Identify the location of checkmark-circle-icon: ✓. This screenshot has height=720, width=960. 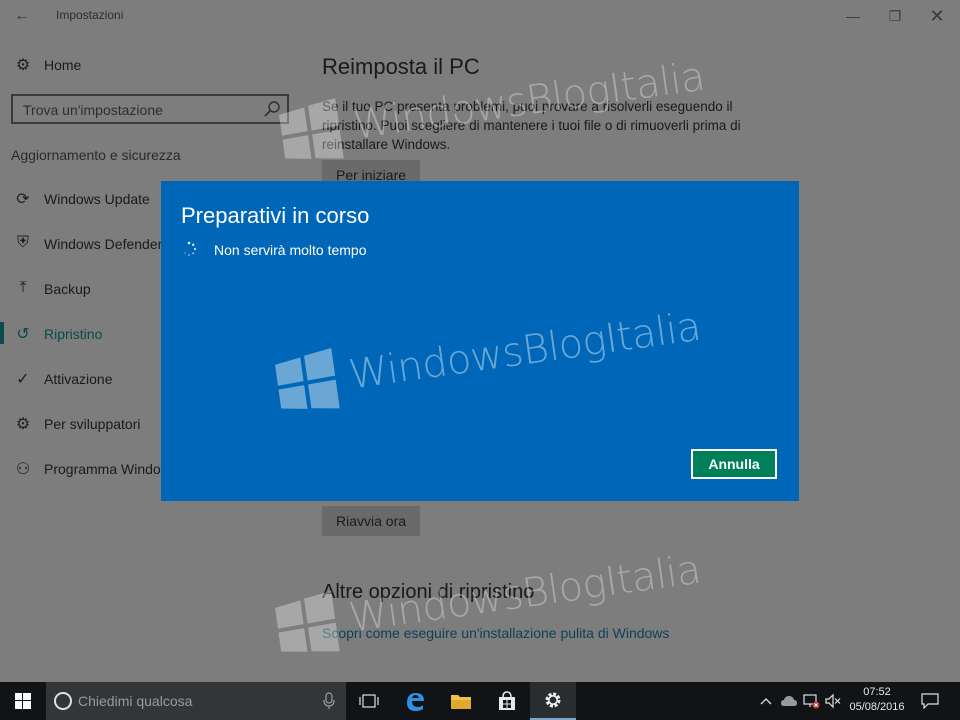
(23, 379).